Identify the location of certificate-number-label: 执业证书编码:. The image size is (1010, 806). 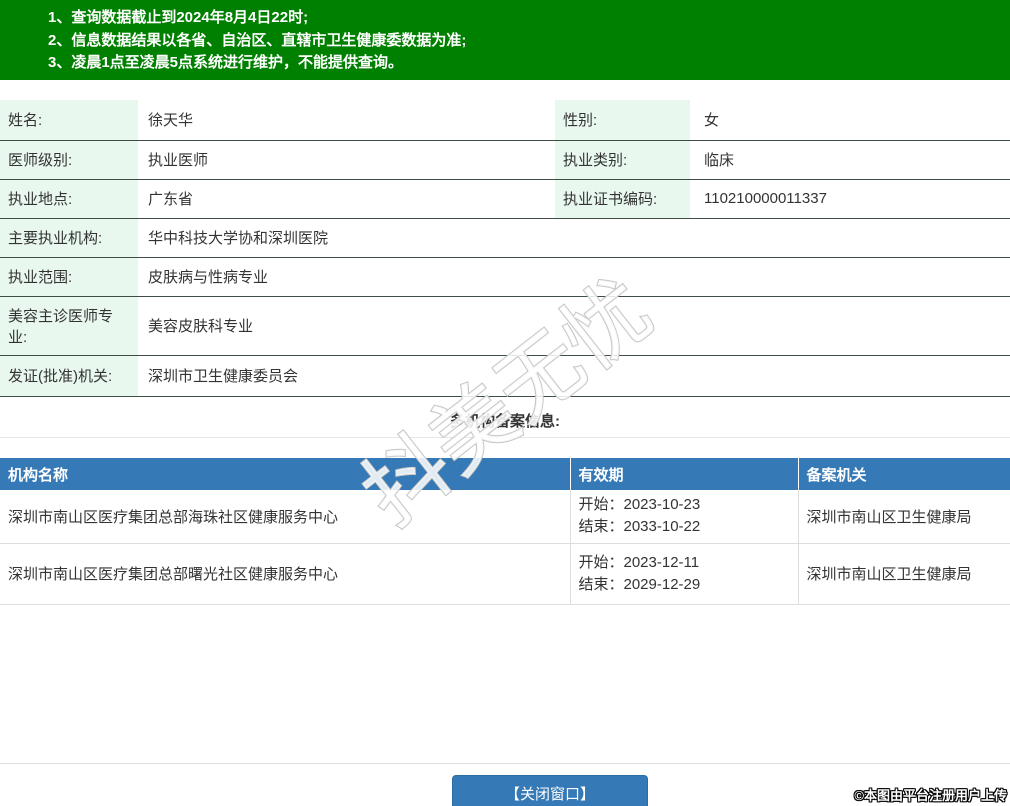
(622, 199).